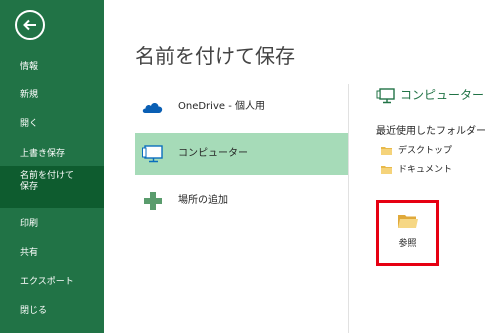 The image size is (500, 333). Describe the element at coordinates (221, 106) in the screenshot. I see `location-label: OneDrive - 個人用` at that location.